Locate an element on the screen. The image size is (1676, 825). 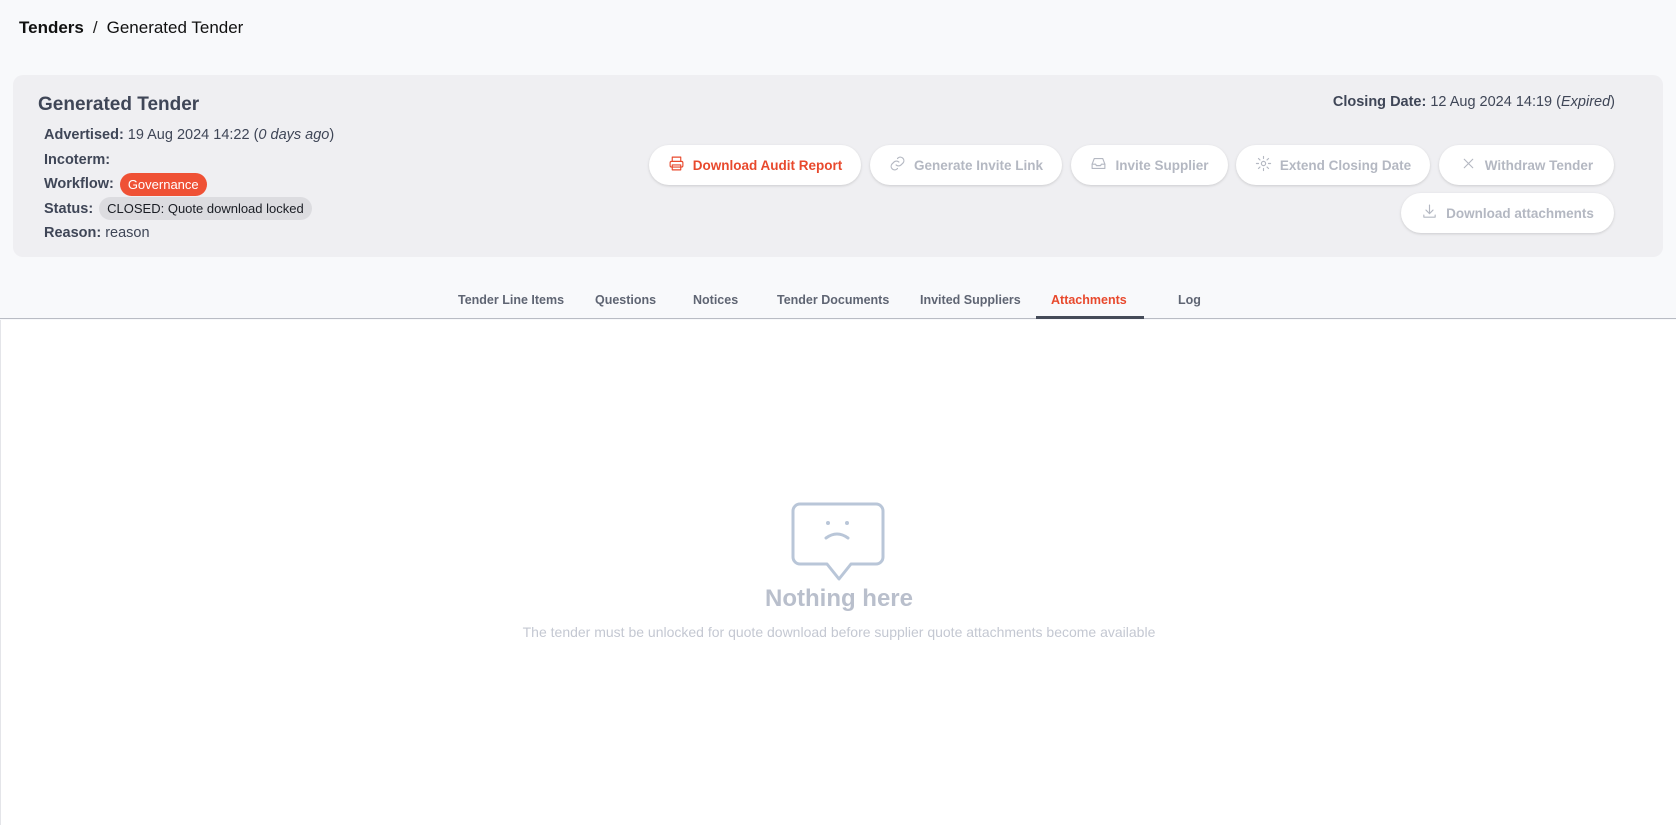
status-badge: CLOSED: Quote download locked is located at coordinates (205, 209).